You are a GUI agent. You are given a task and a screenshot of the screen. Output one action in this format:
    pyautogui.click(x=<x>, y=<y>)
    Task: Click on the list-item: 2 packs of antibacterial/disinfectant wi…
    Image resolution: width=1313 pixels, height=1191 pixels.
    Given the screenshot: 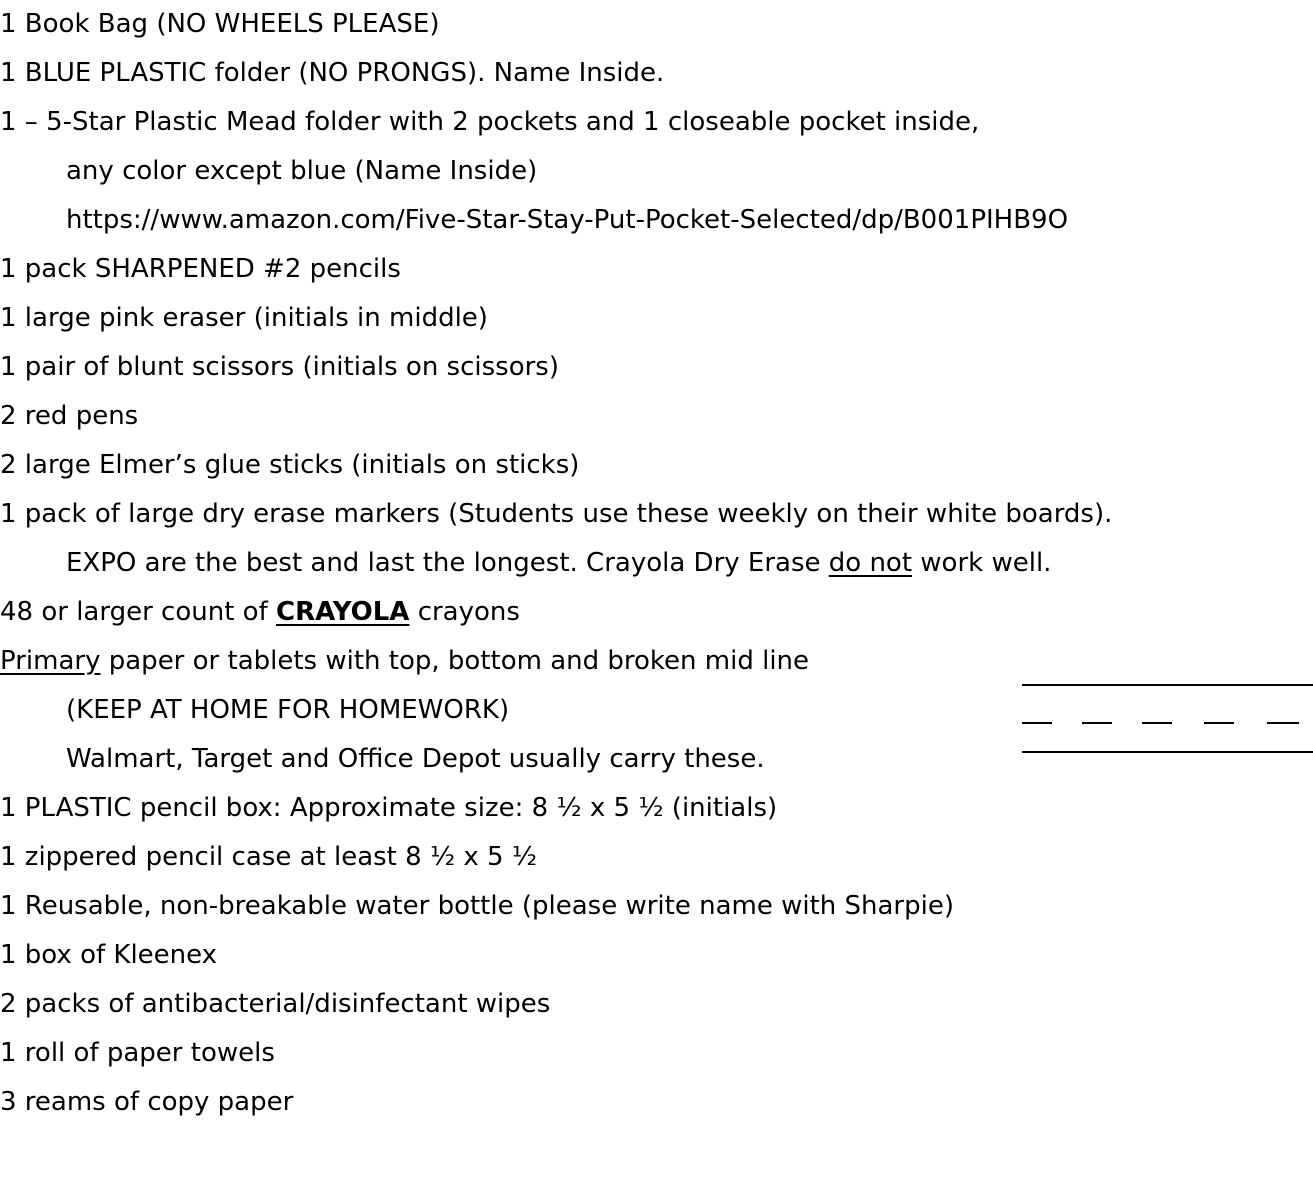 What is the action you would take?
    pyautogui.click(x=275, y=1004)
    